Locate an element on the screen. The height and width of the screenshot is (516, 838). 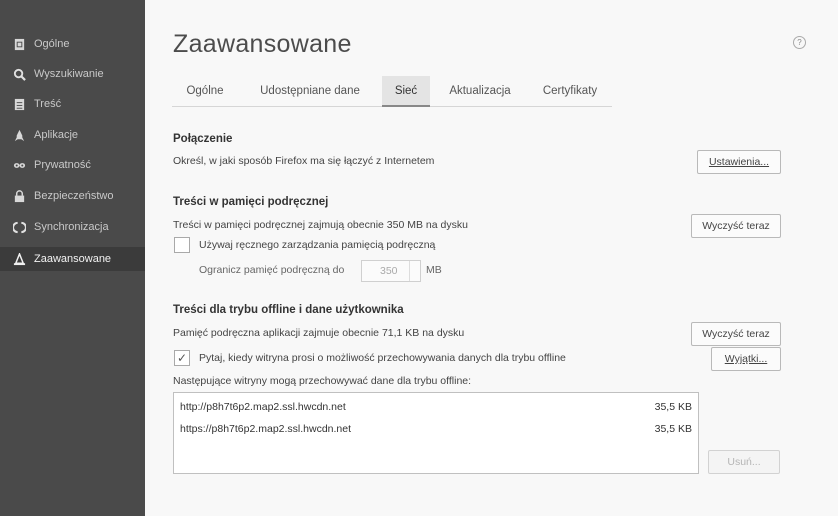
connection-heading: Połączenie is located at coordinates (203, 139).